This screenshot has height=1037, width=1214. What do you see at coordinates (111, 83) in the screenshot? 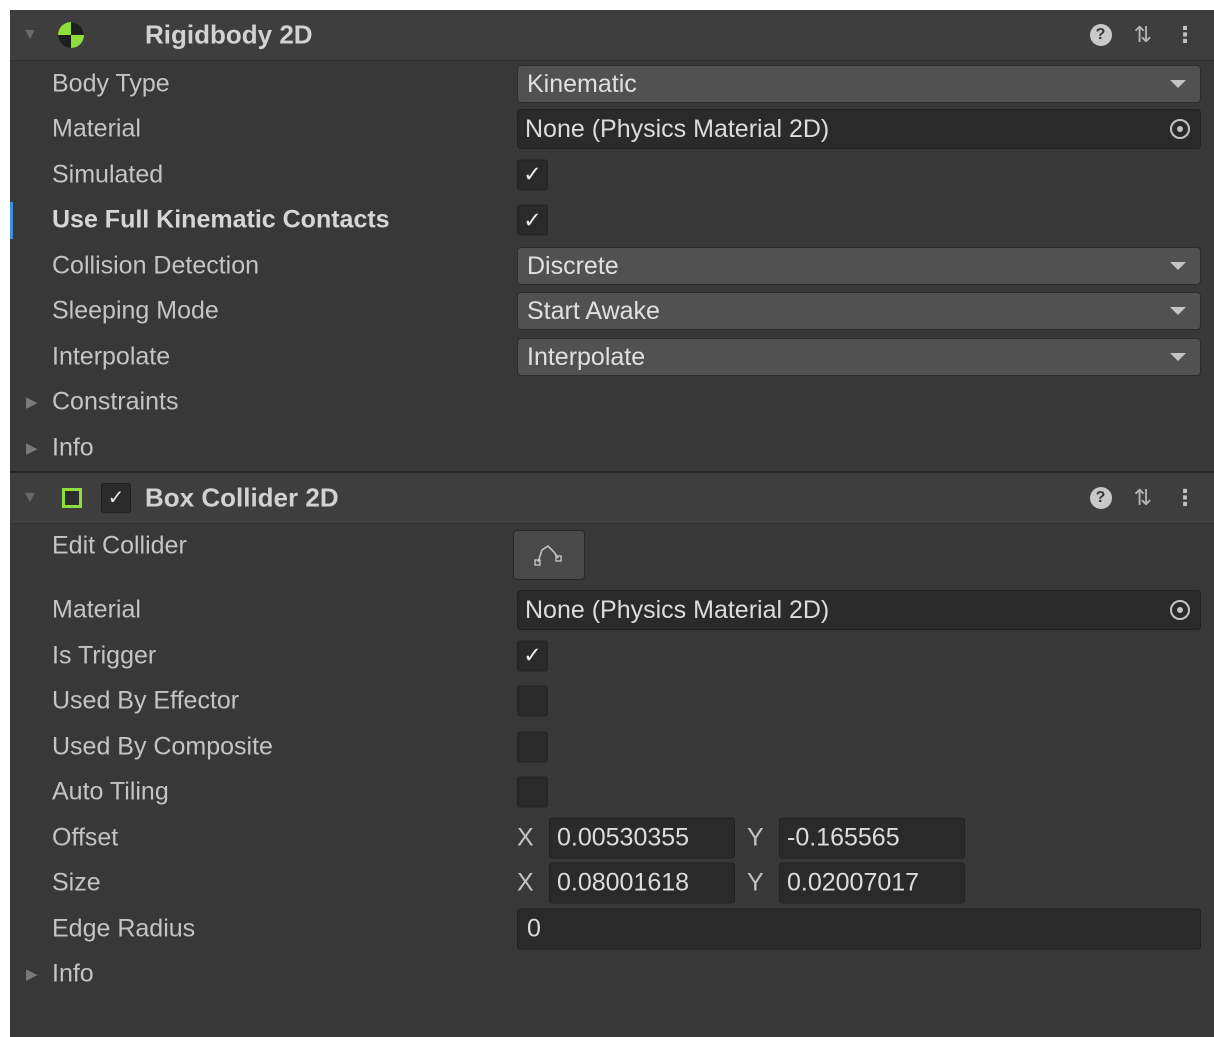
I see `body-type-label: Body Type` at bounding box center [111, 83].